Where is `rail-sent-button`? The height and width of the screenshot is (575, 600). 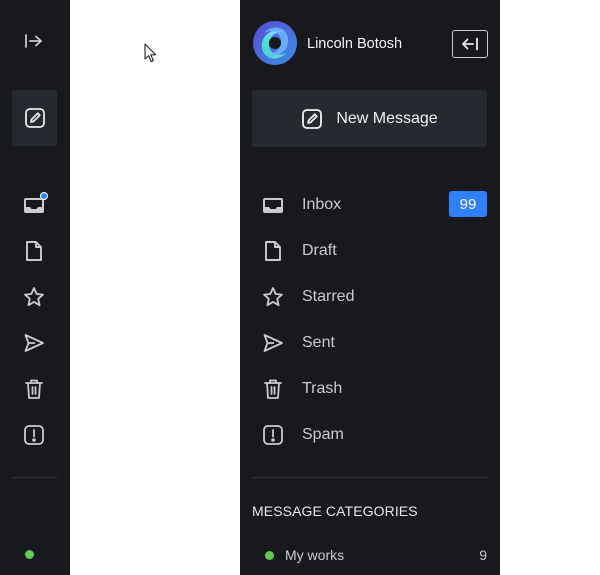 rail-sent-button is located at coordinates (34, 343).